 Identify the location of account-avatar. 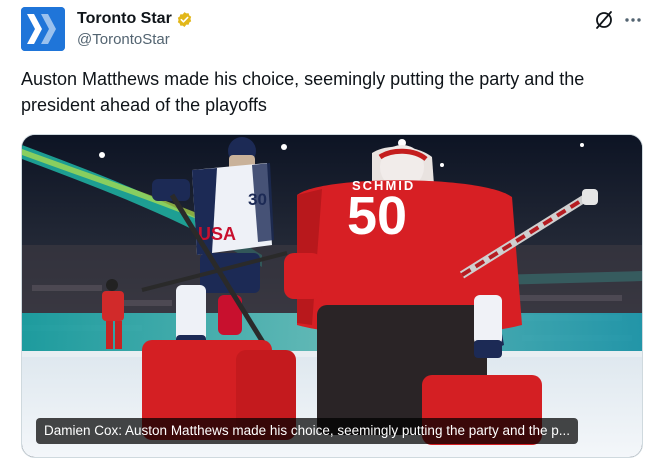
(43, 29).